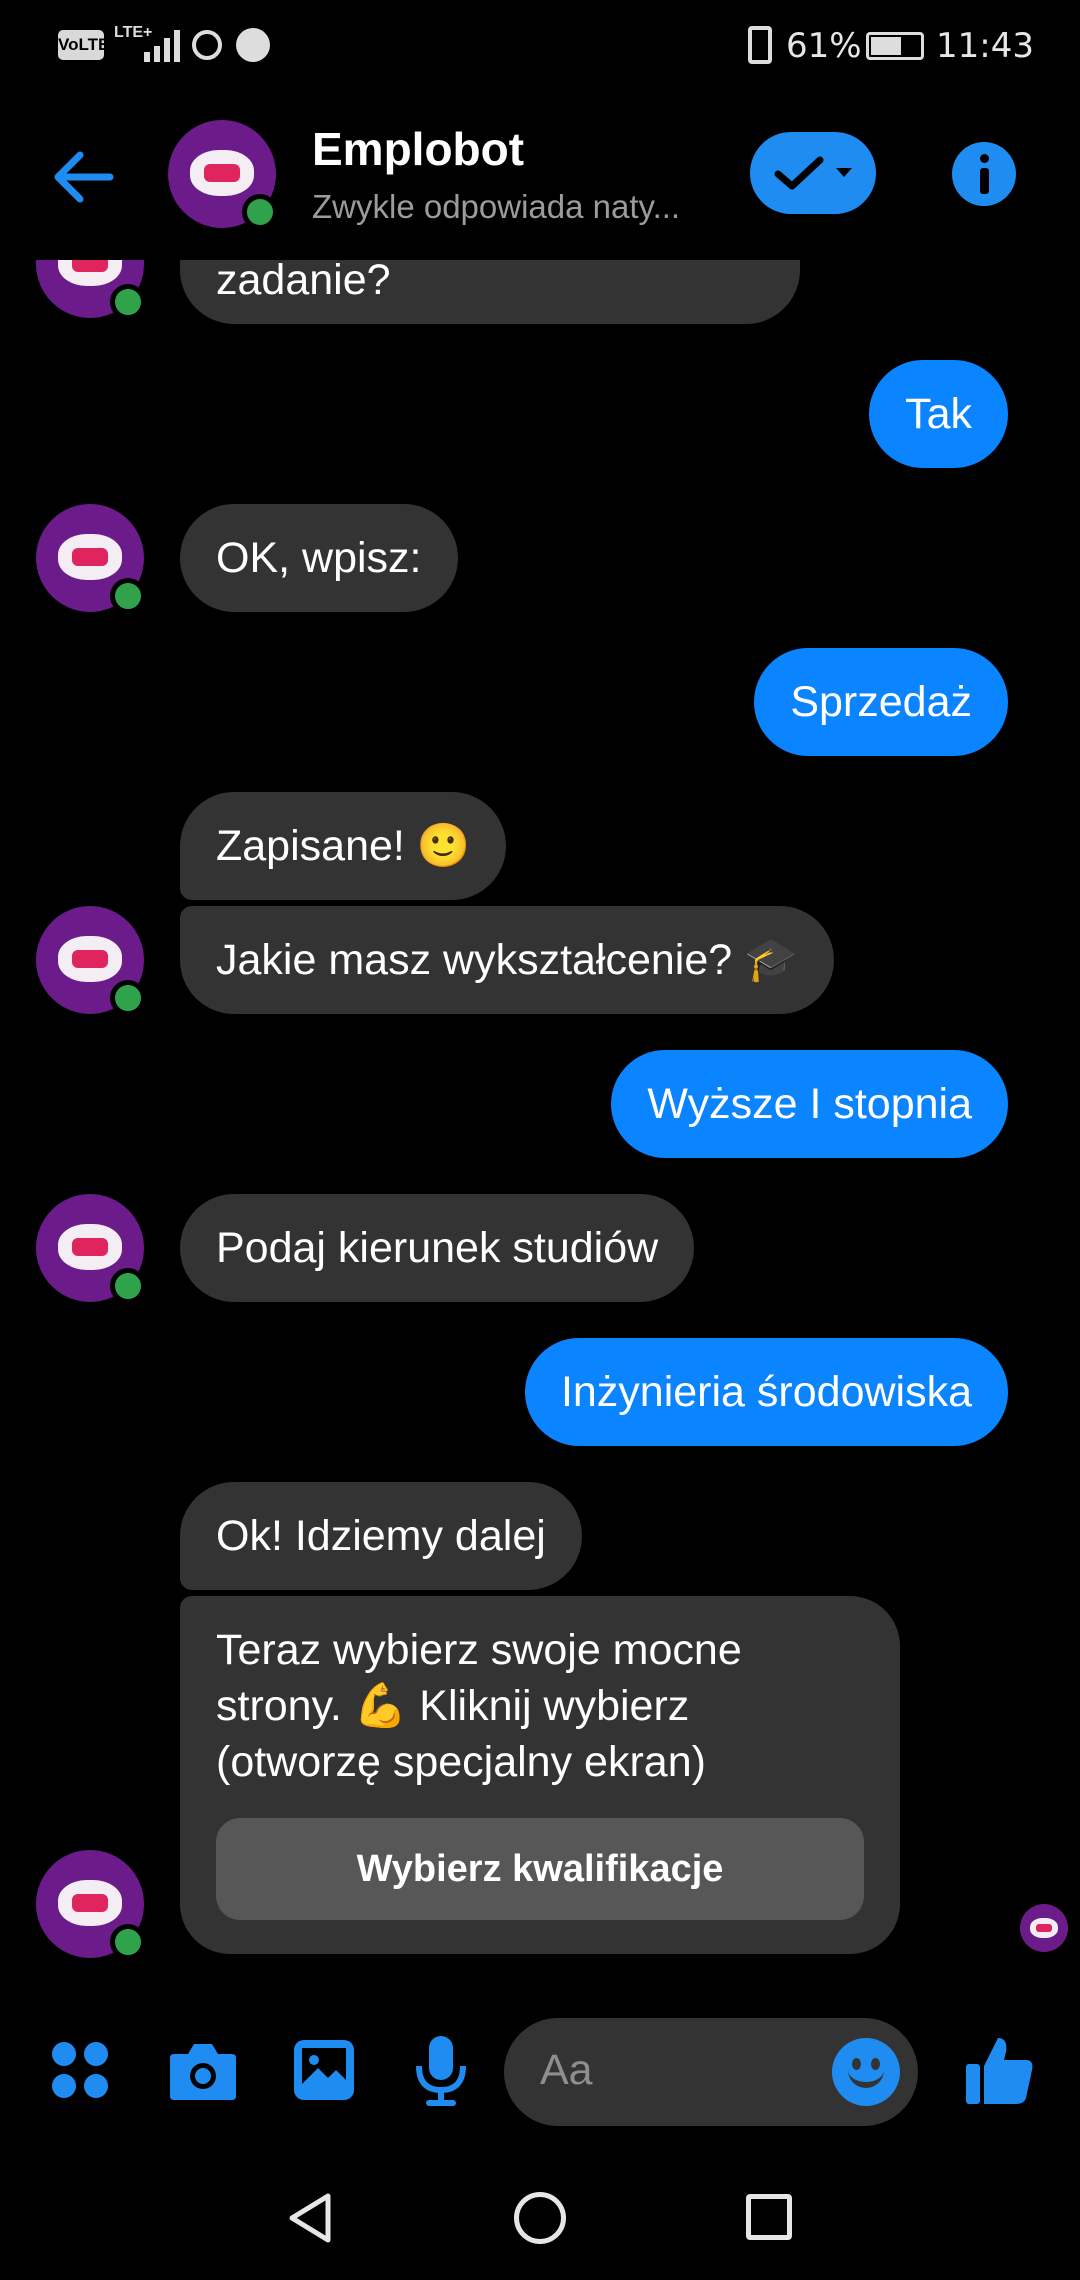 The image size is (1080, 2280). I want to click on lte-label: LTE+, so click(133, 32).